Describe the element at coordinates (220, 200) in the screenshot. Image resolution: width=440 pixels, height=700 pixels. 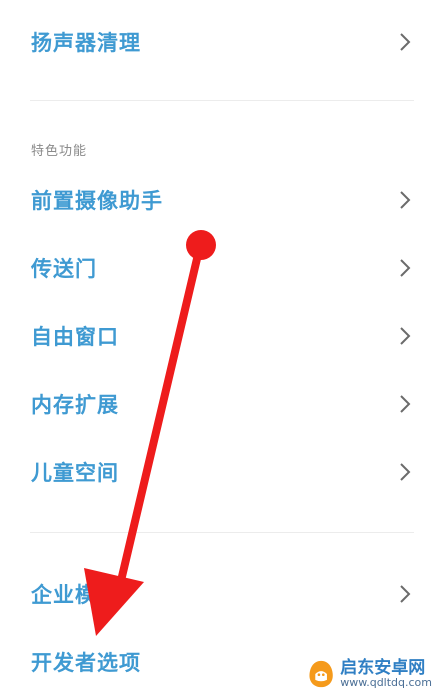
I see `settings-item-front-camera-assist: 前置摄像助手` at that location.